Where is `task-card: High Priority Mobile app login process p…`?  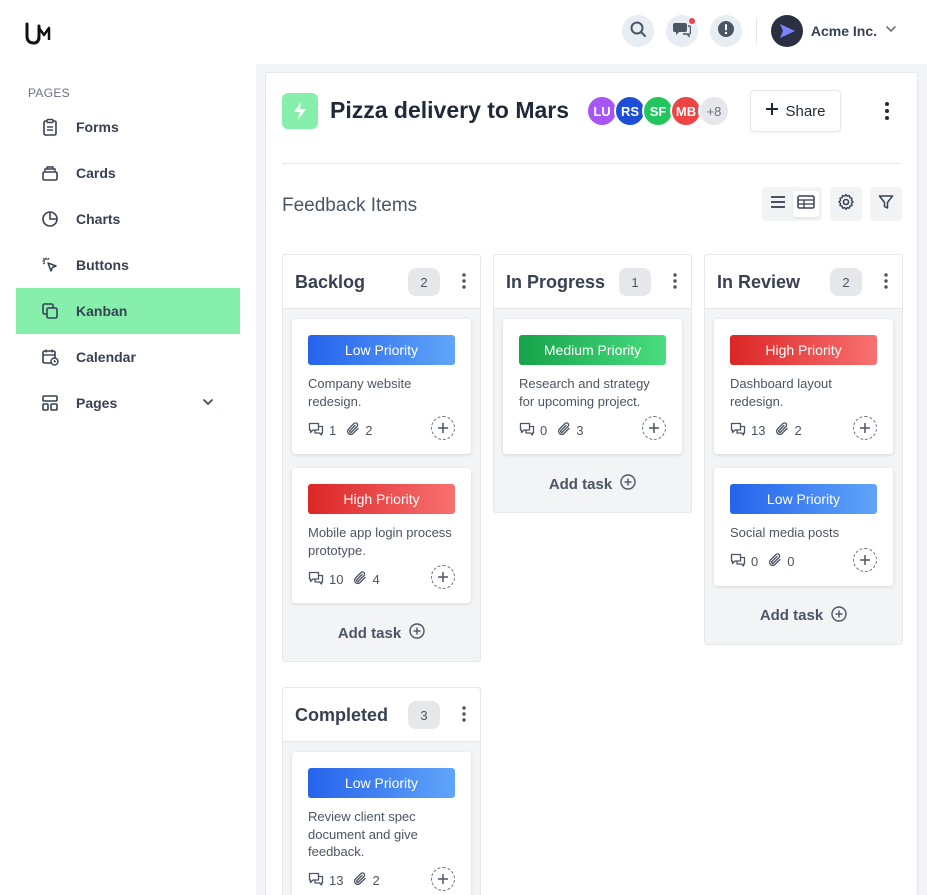
task-card: High Priority Mobile app login process p… is located at coordinates (381, 535).